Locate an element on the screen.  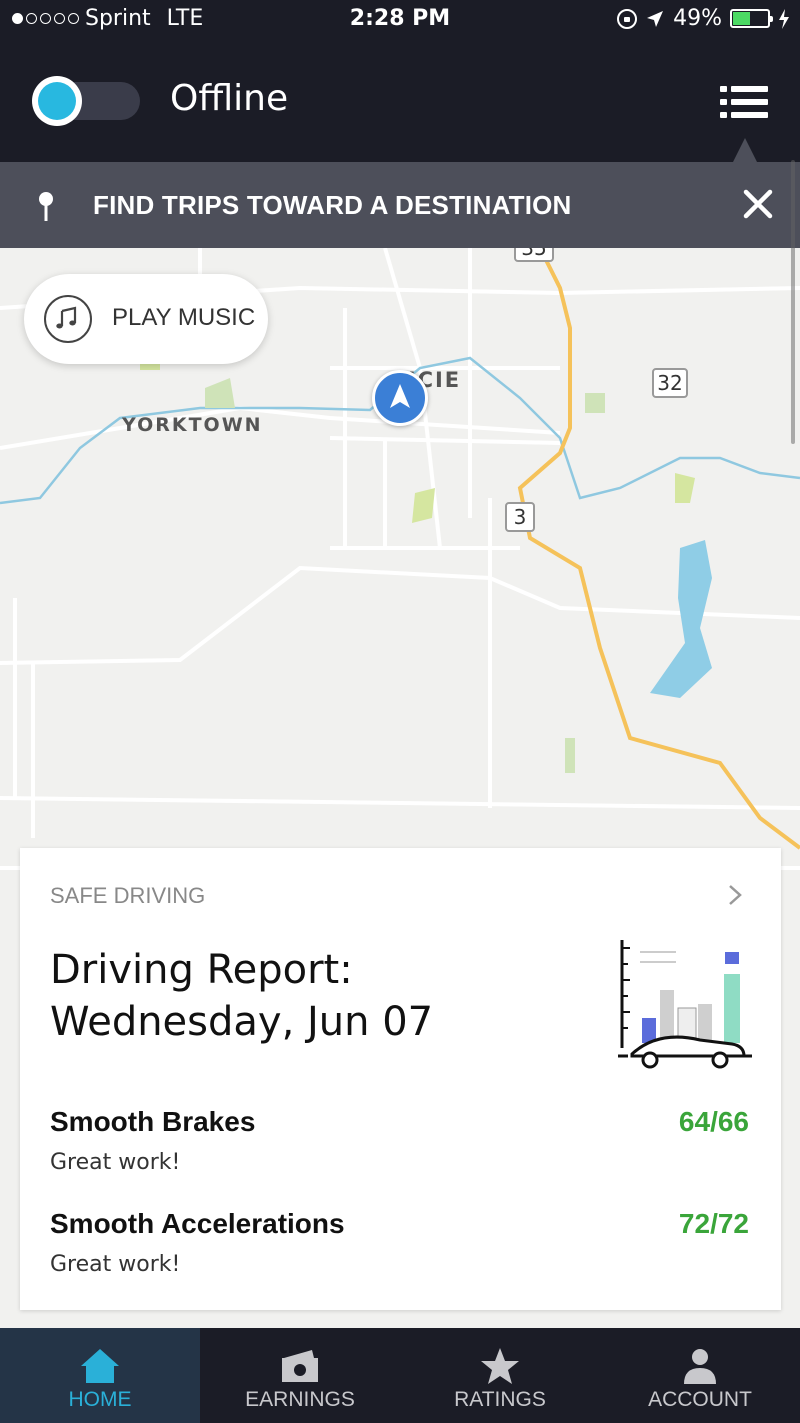
music-note-icon is located at coordinates (68, 319).